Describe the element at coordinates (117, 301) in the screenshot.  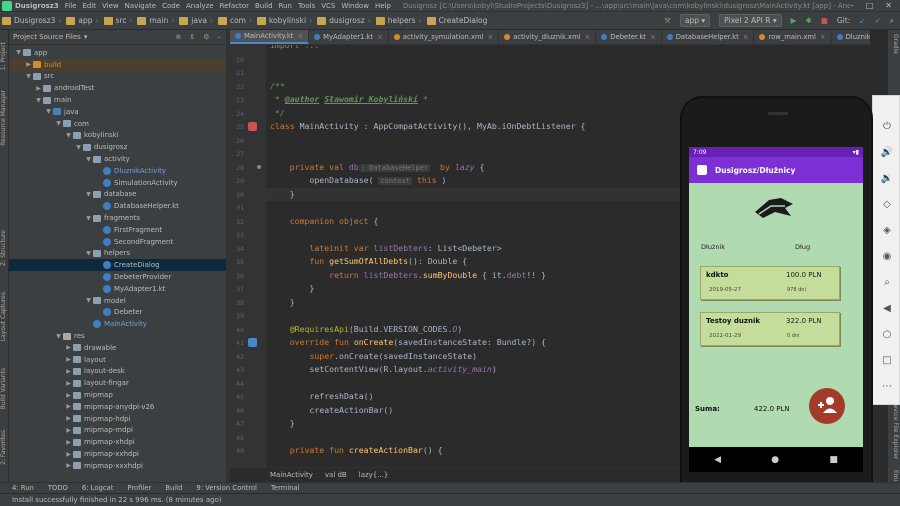
I see `tree-item: ▼ model` at that location.